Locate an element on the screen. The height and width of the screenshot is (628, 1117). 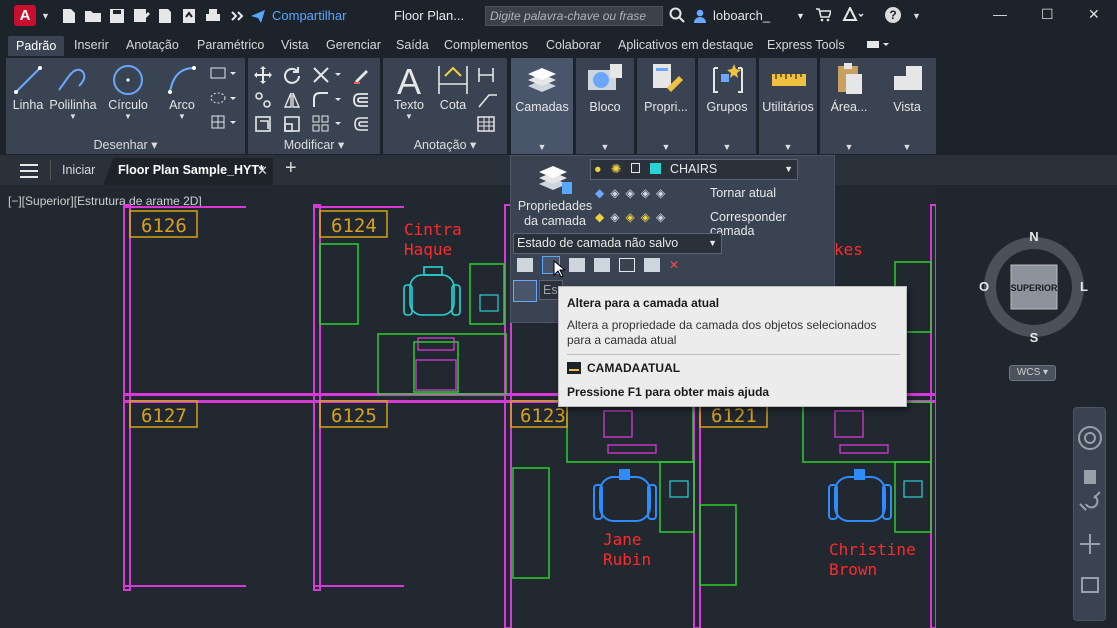
trim-icon is located at coordinates (328, 76).